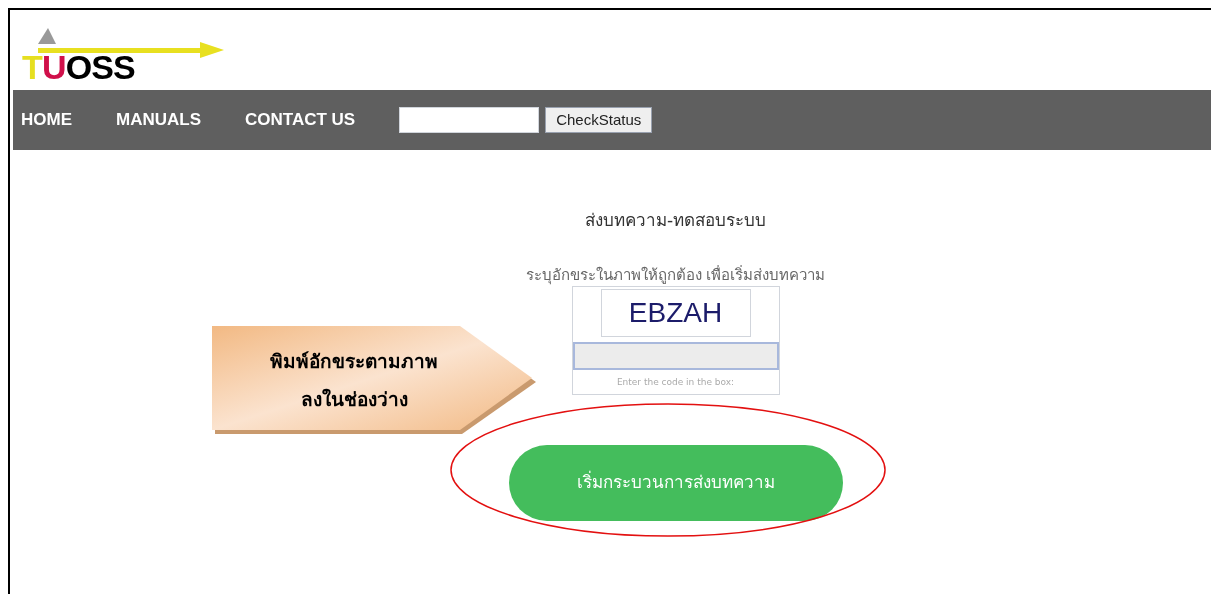  Describe the element at coordinates (675, 356) in the screenshot. I see `captcha-input` at that location.